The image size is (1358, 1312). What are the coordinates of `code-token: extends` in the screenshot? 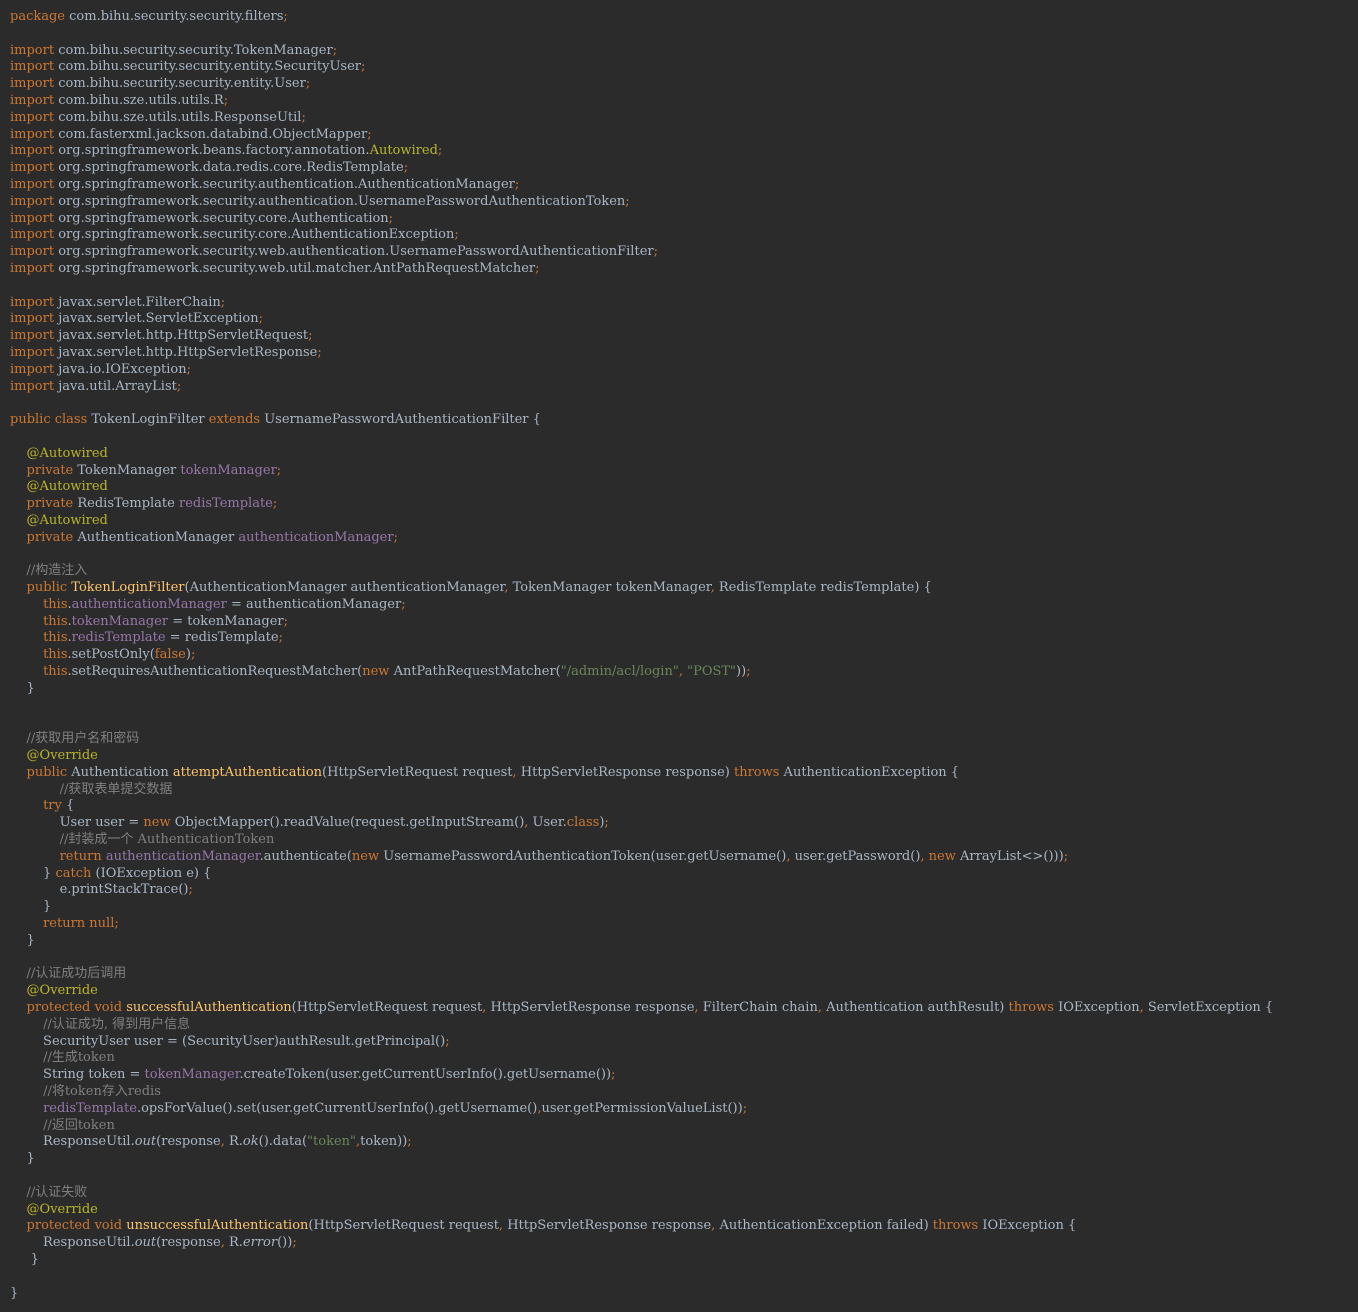 It's located at (234, 420).